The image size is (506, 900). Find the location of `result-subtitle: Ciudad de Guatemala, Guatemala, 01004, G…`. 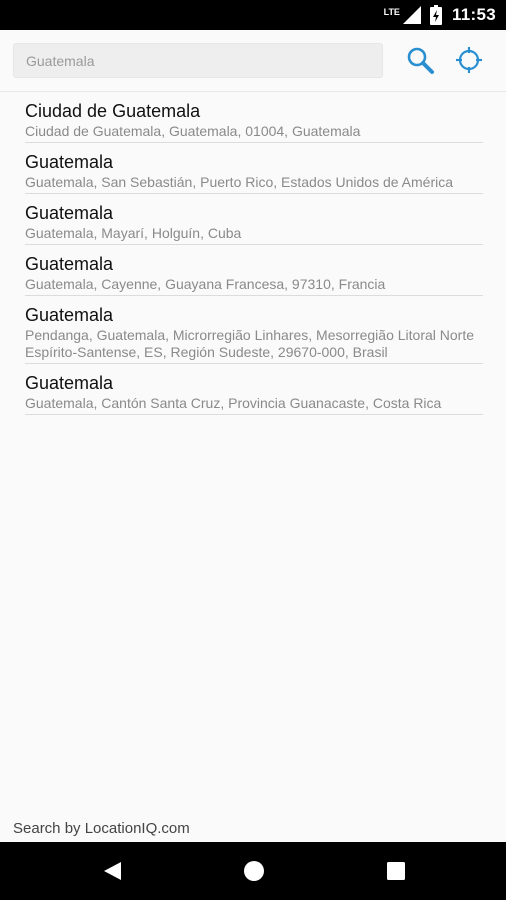

result-subtitle: Ciudad de Guatemala, Guatemala, 01004, G… is located at coordinates (193, 131).